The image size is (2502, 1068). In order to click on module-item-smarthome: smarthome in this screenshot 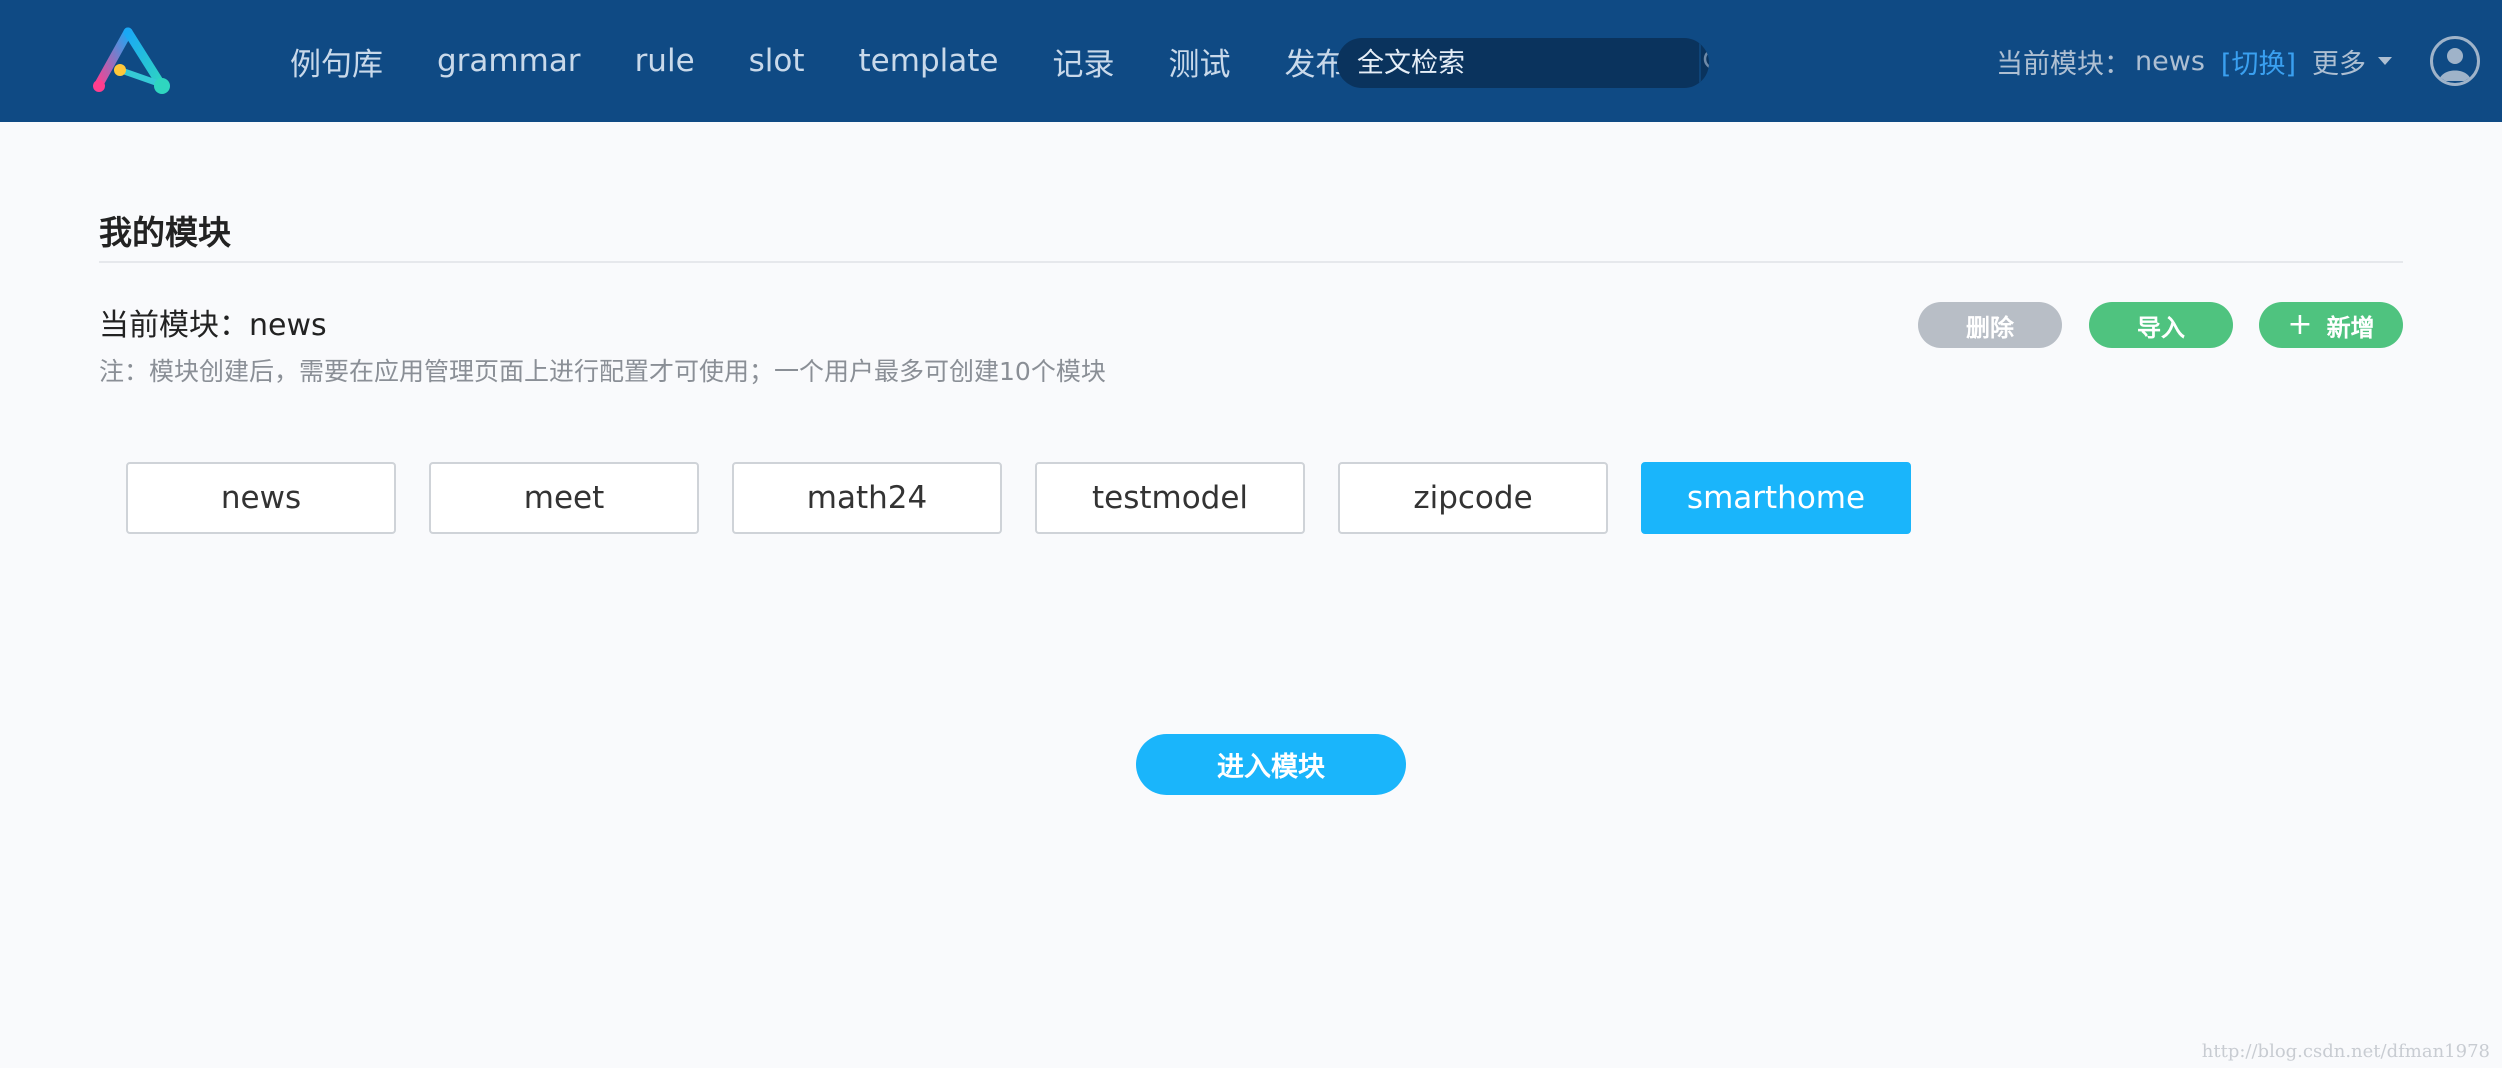, I will do `click(1776, 498)`.